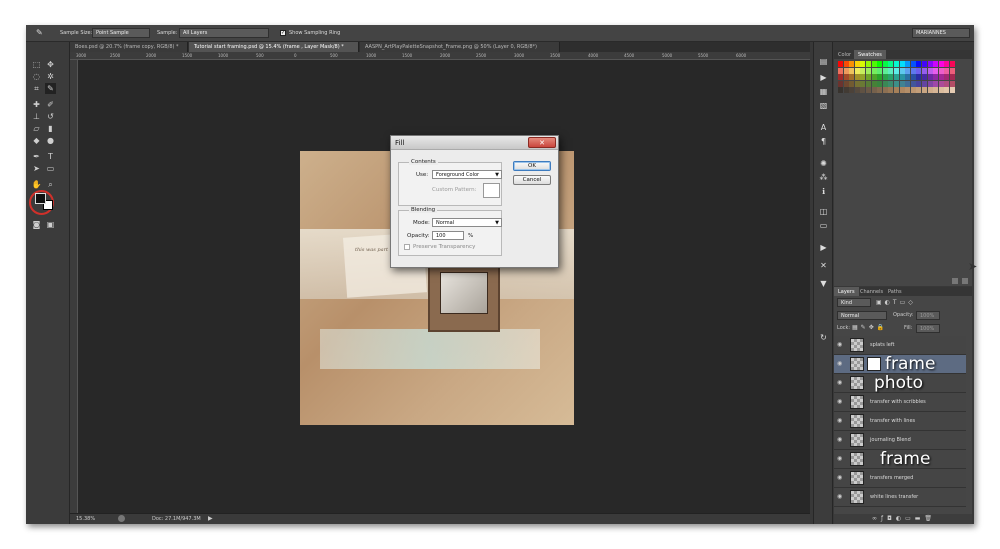 This screenshot has height=549, width=1000. What do you see at coordinates (900, 421) in the screenshot?
I see `layer-row: ◉ transfer with lines` at bounding box center [900, 421].